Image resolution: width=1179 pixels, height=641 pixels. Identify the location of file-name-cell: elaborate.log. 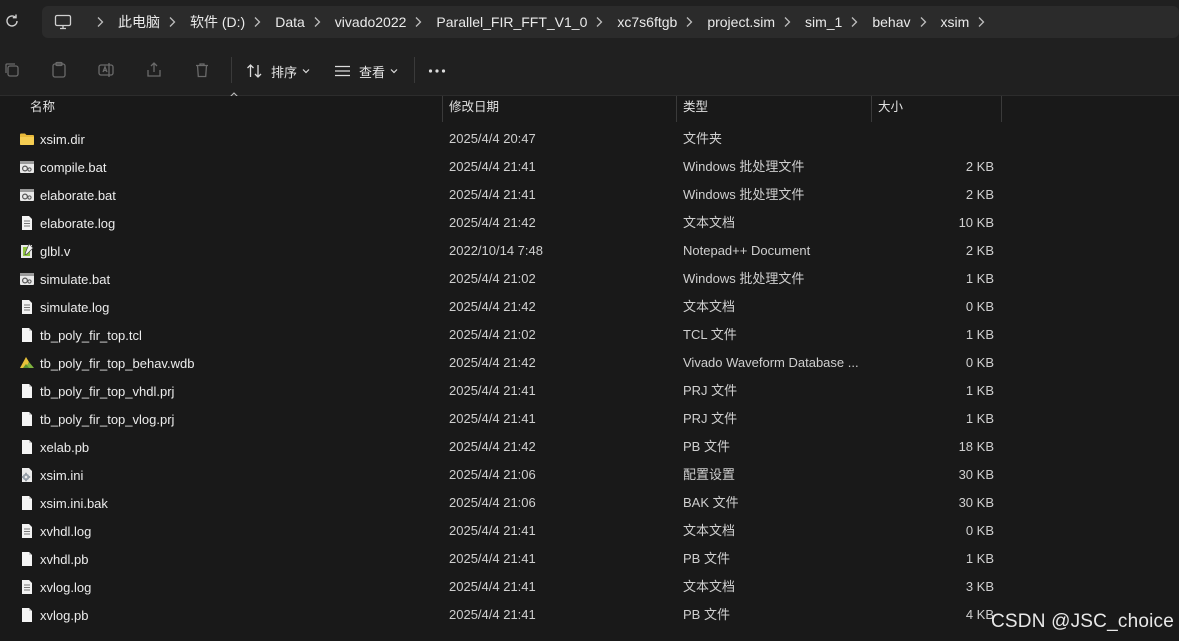
(67, 223).